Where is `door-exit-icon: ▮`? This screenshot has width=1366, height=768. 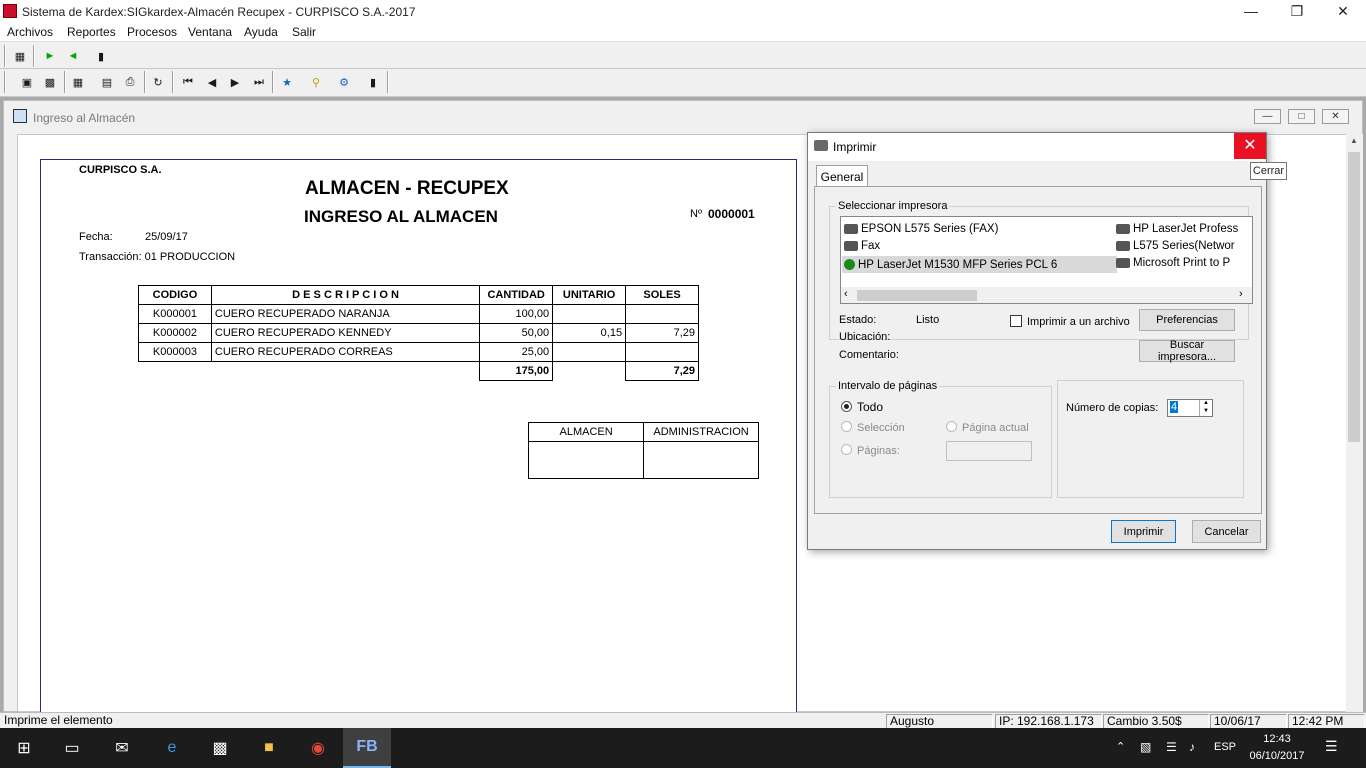 door-exit-icon: ▮ is located at coordinates (101, 56).